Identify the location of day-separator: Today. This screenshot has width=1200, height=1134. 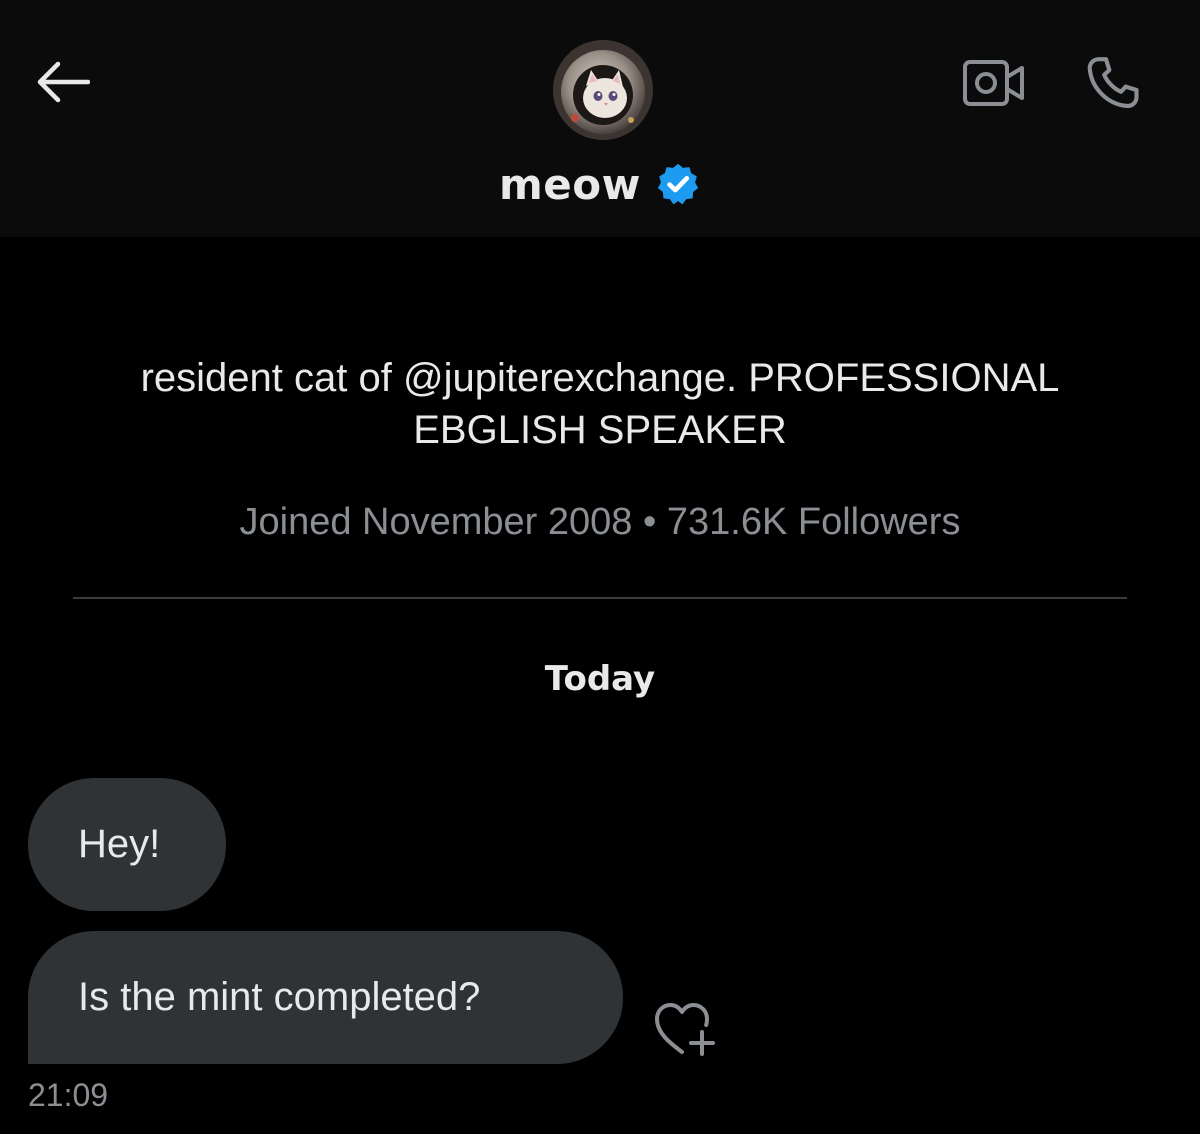
(600, 679).